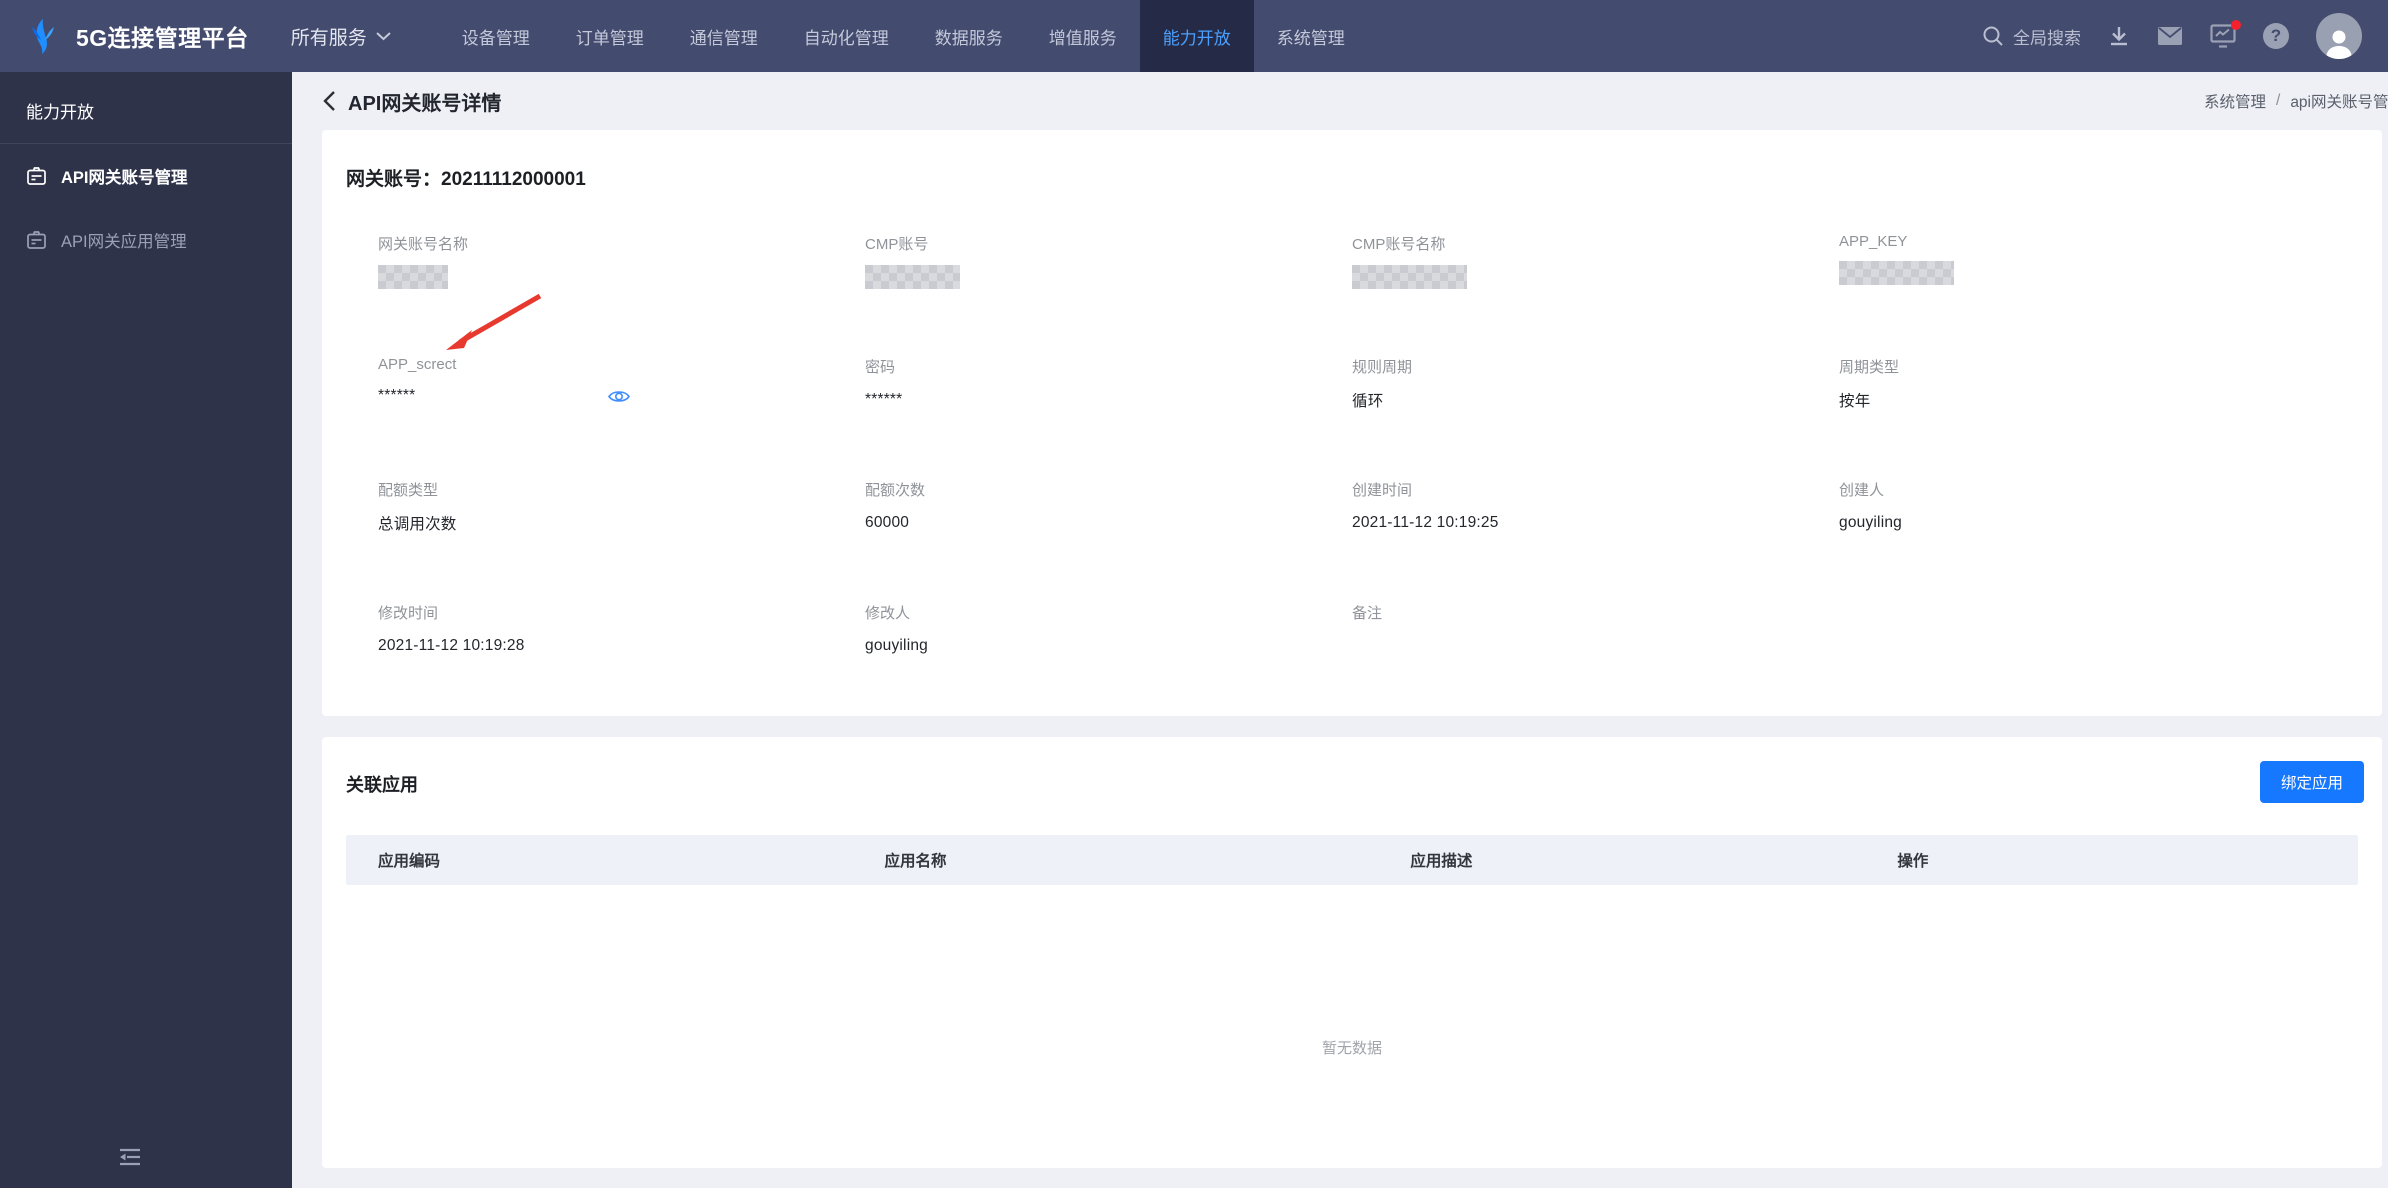 The image size is (2388, 1188). Describe the element at coordinates (124, 242) in the screenshot. I see `sidebar-item-label: API网关应用管理` at that location.